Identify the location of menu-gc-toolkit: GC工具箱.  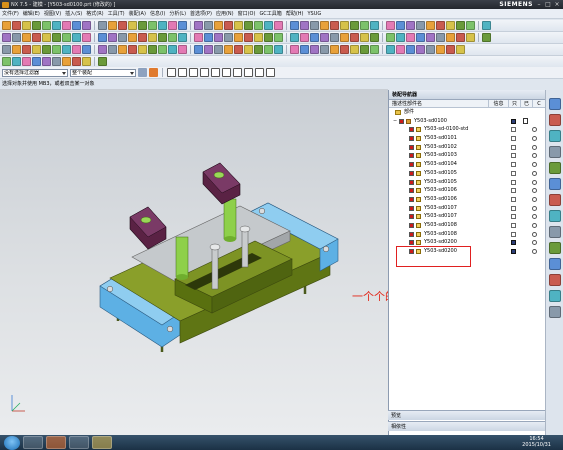
(270, 13).